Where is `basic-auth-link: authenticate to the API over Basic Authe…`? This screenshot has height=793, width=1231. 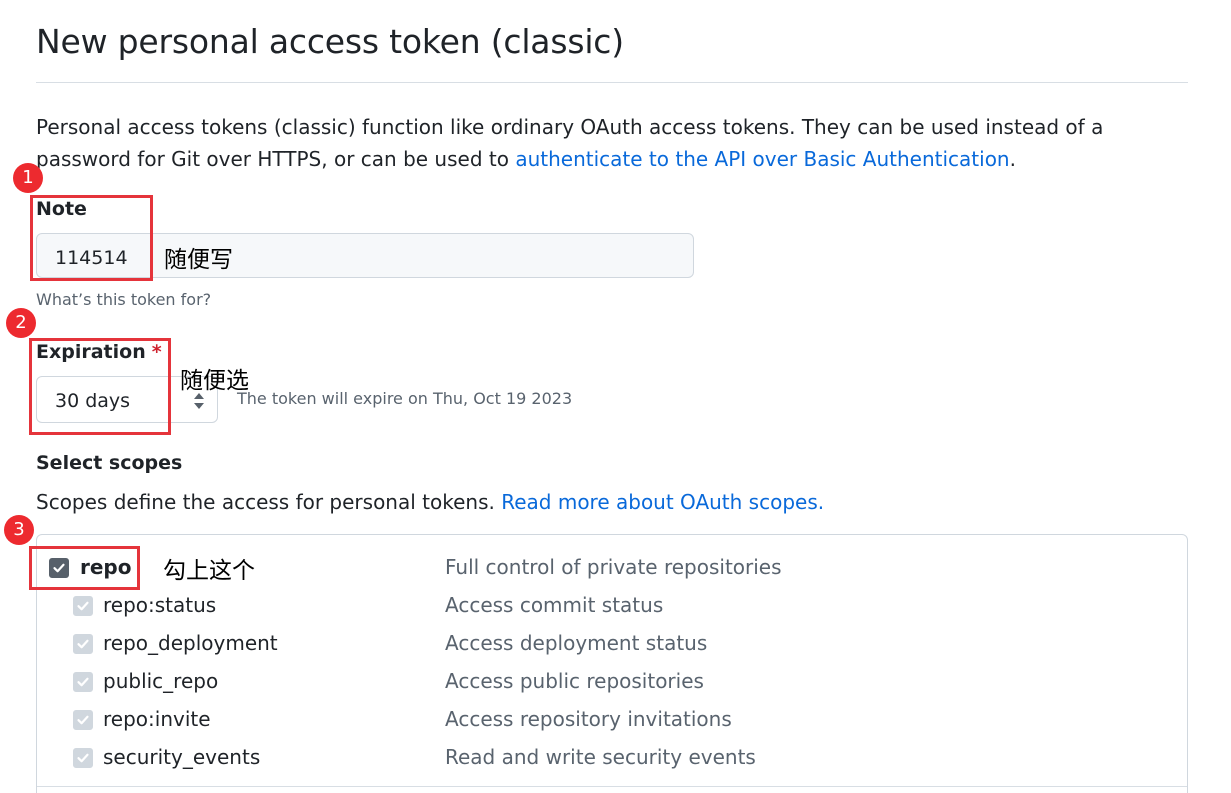
basic-auth-link: authenticate to the API over Basic Authe… is located at coordinates (762, 159).